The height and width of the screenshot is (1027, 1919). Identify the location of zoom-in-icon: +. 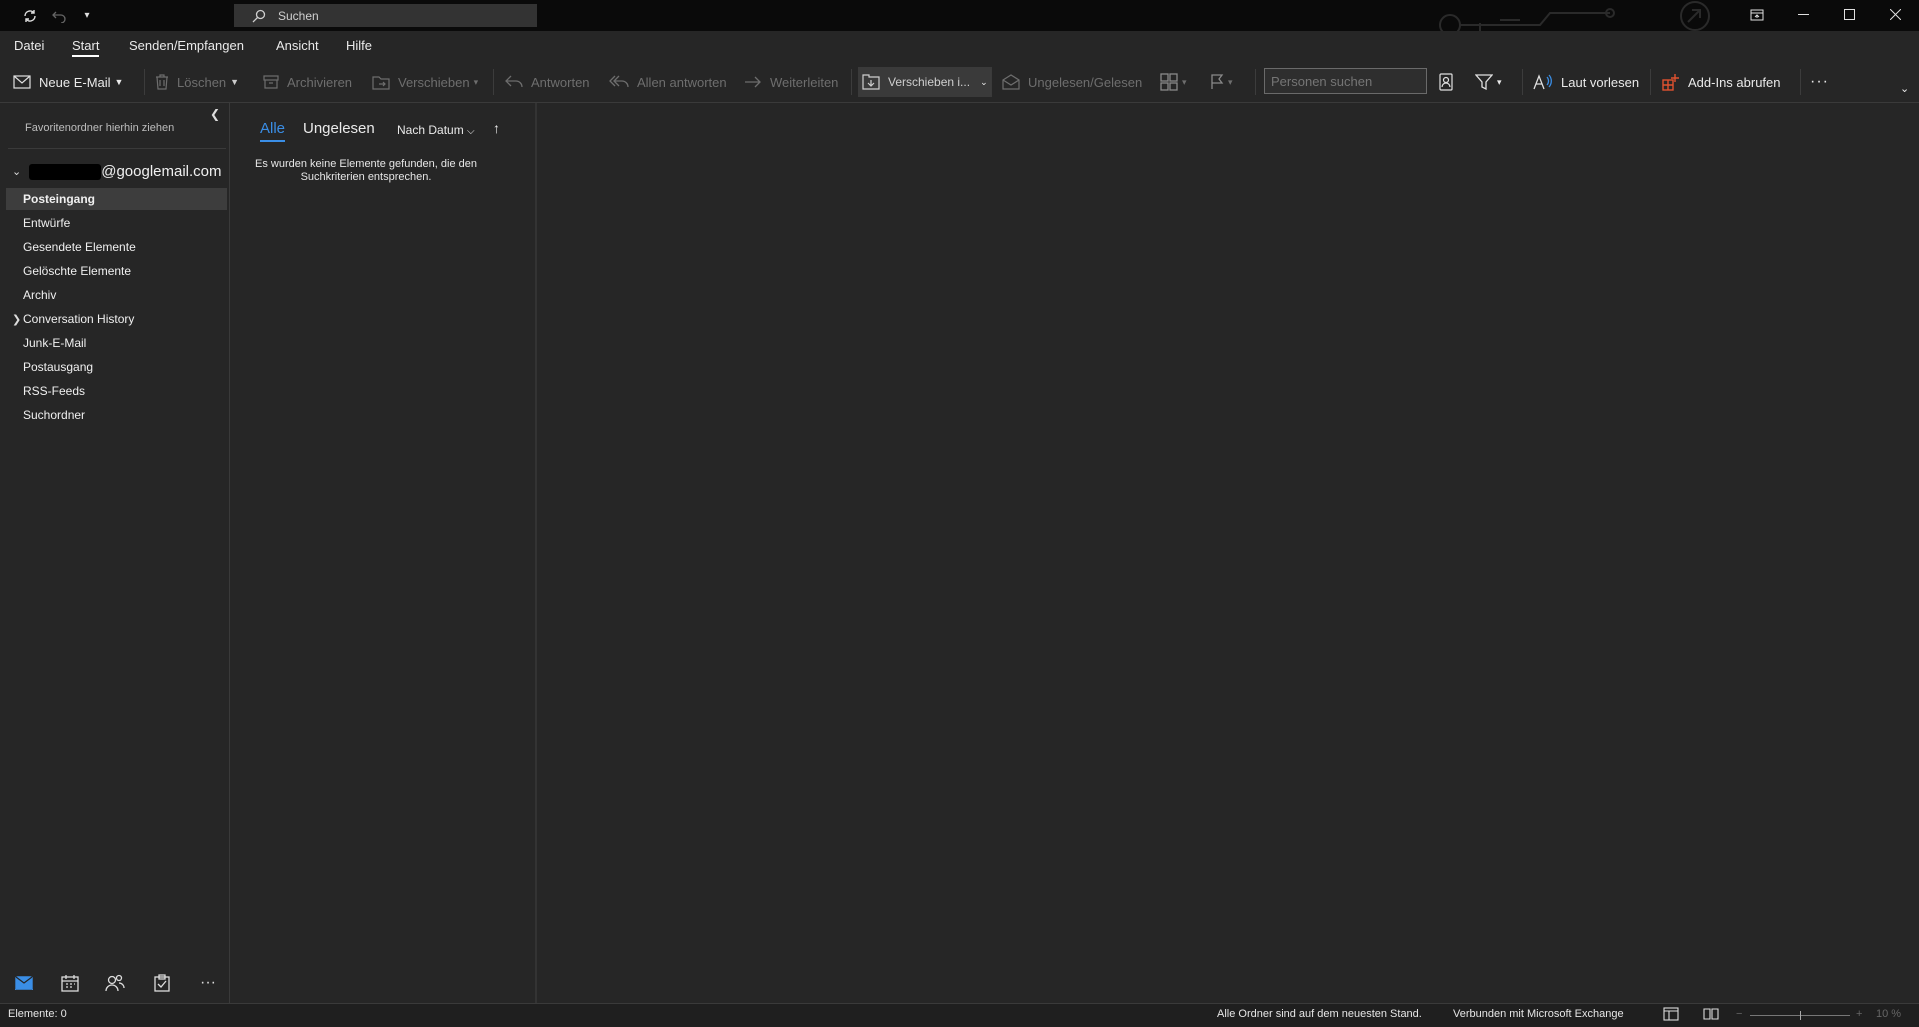
(1859, 1014).